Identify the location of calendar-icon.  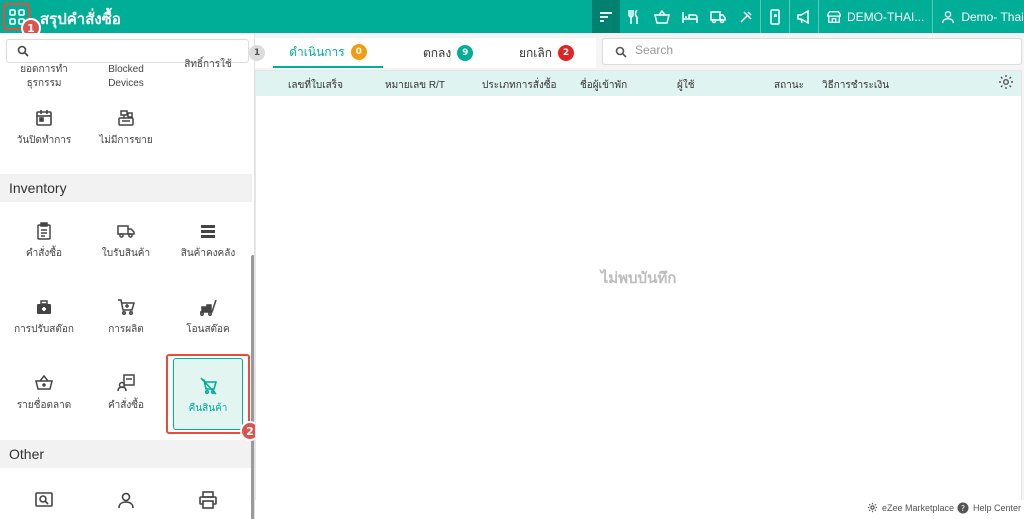
(44, 118).